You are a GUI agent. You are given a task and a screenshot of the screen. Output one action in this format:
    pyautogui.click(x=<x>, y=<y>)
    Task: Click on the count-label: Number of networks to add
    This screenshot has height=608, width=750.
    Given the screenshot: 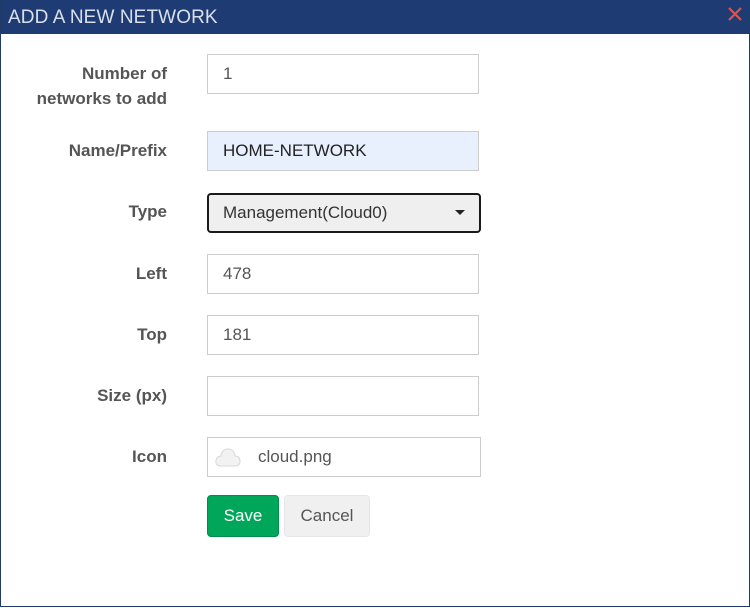 What is the action you would take?
    pyautogui.click(x=87, y=86)
    